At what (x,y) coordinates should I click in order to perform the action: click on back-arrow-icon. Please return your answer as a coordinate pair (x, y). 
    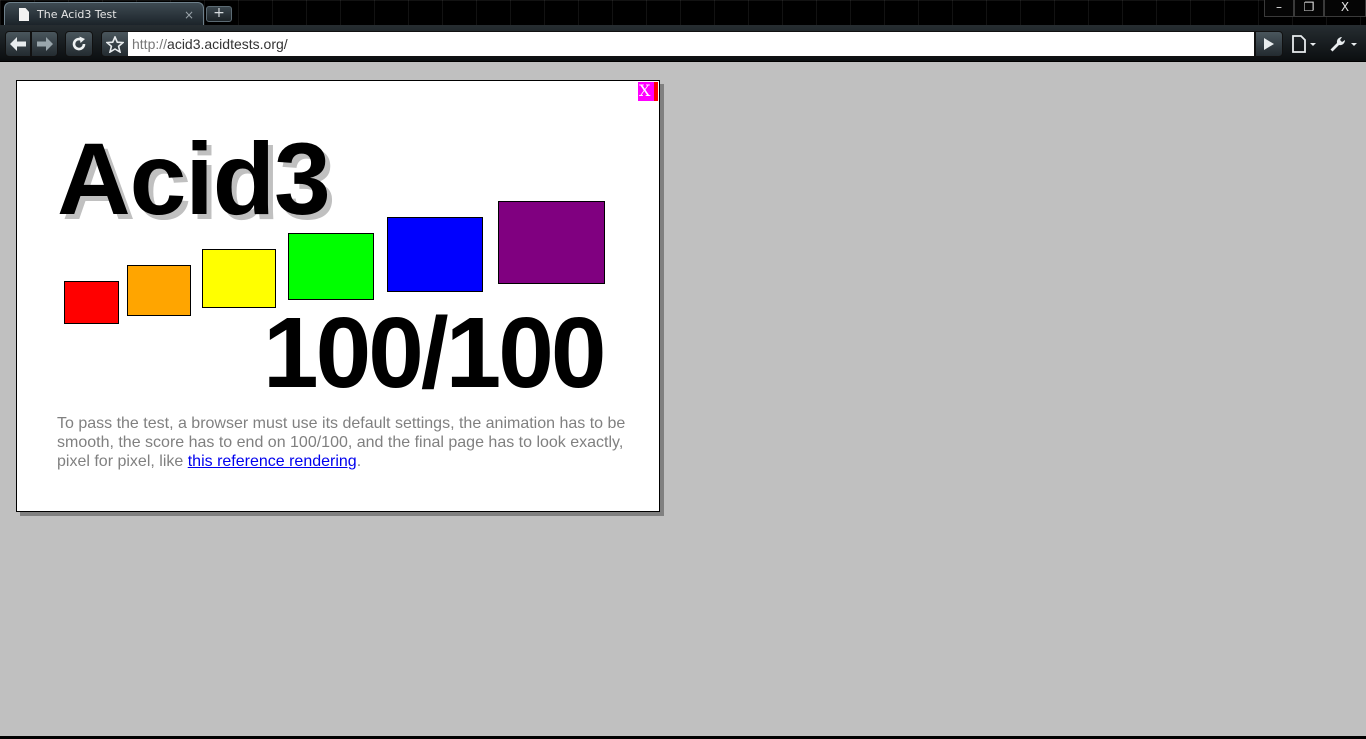
    Looking at the image, I should click on (18, 44).